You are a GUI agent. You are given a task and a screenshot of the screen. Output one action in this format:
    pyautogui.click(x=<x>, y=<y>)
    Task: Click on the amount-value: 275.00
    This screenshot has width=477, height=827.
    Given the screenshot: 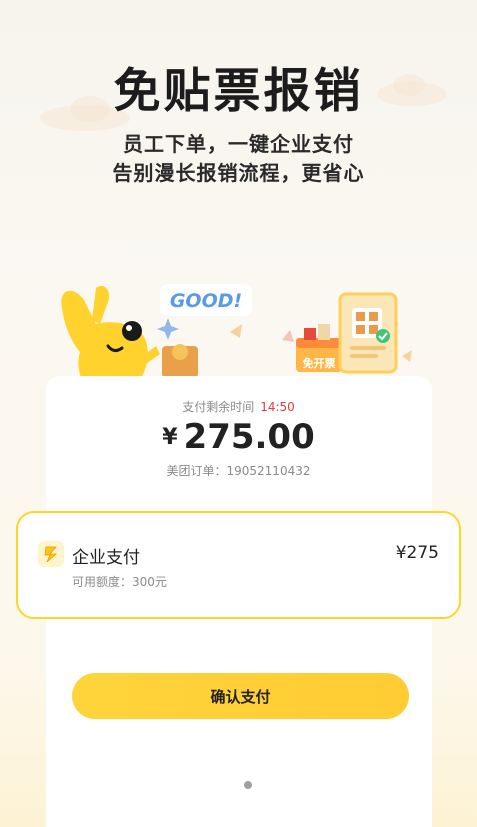 What is the action you would take?
    pyautogui.click(x=249, y=437)
    